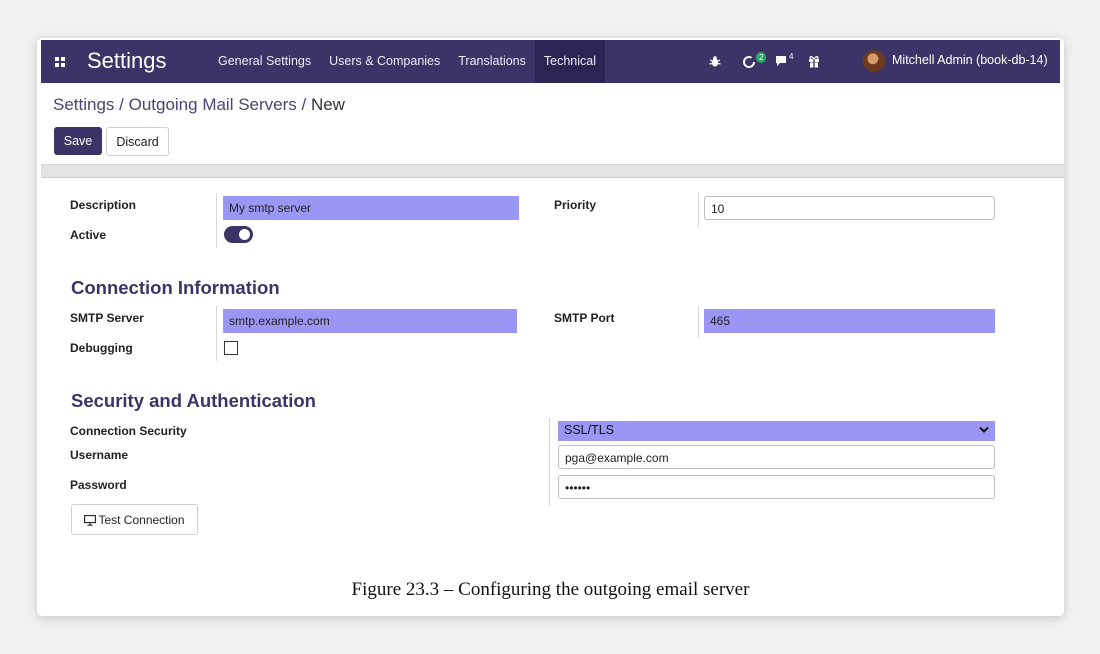  What do you see at coordinates (193, 400) in the screenshot?
I see `security-authentication-heading: Security and Authentication` at bounding box center [193, 400].